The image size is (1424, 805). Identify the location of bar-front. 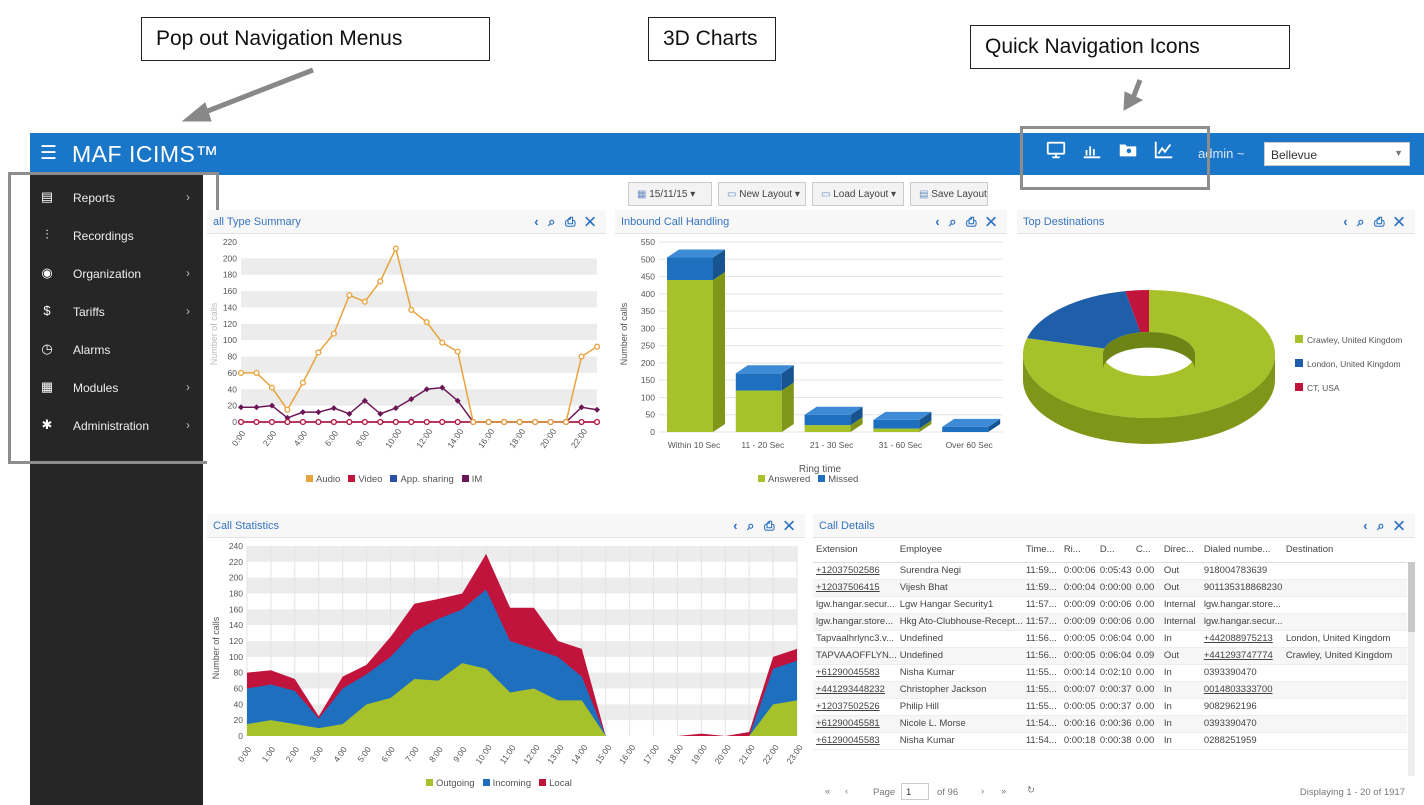
(690, 356).